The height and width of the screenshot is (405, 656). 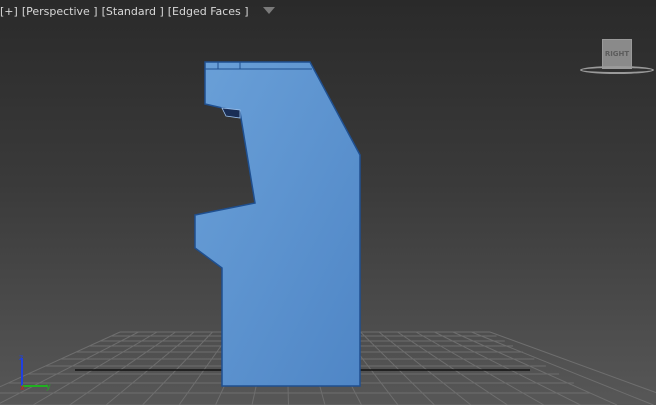 I want to click on axis-tripod: z x y, so click(x=35, y=372).